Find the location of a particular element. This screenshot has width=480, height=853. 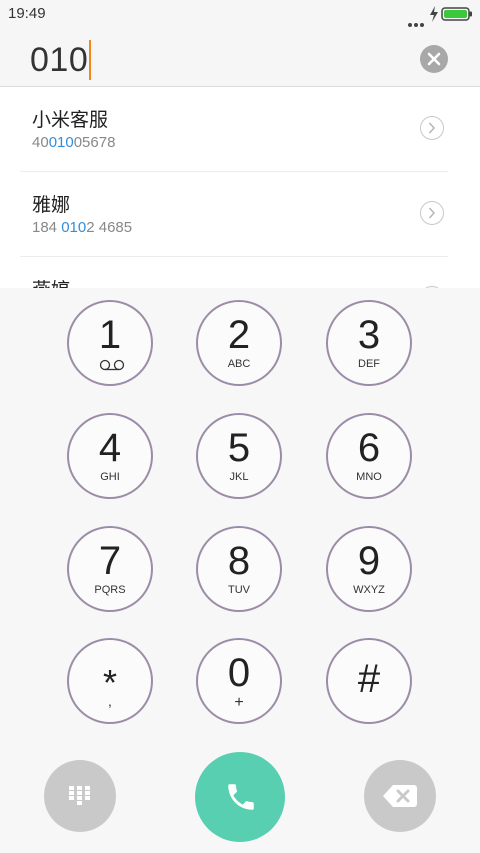

key-star: * , is located at coordinates (110, 681).